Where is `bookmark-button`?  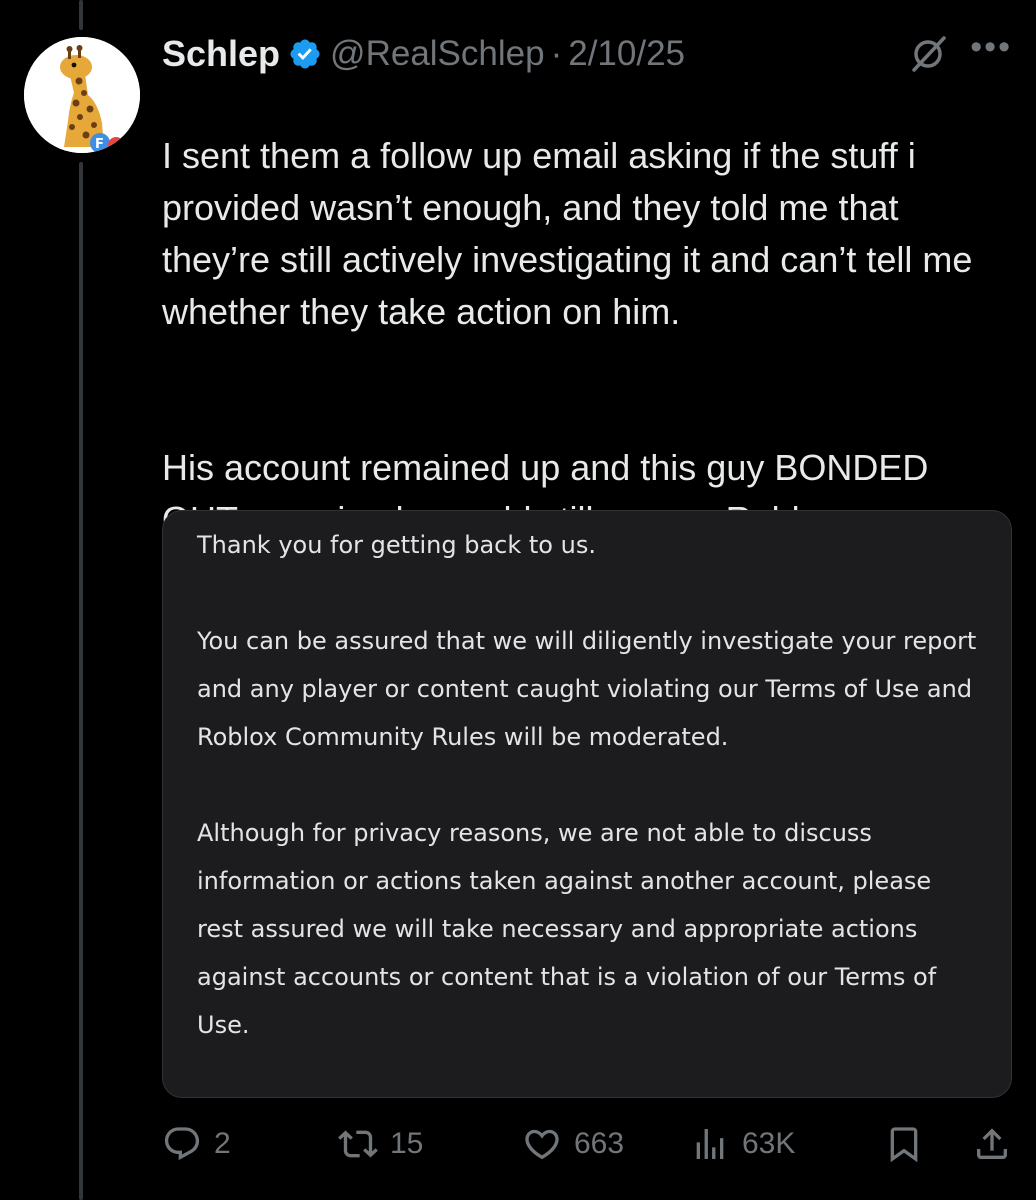 bookmark-button is located at coordinates (904, 1144).